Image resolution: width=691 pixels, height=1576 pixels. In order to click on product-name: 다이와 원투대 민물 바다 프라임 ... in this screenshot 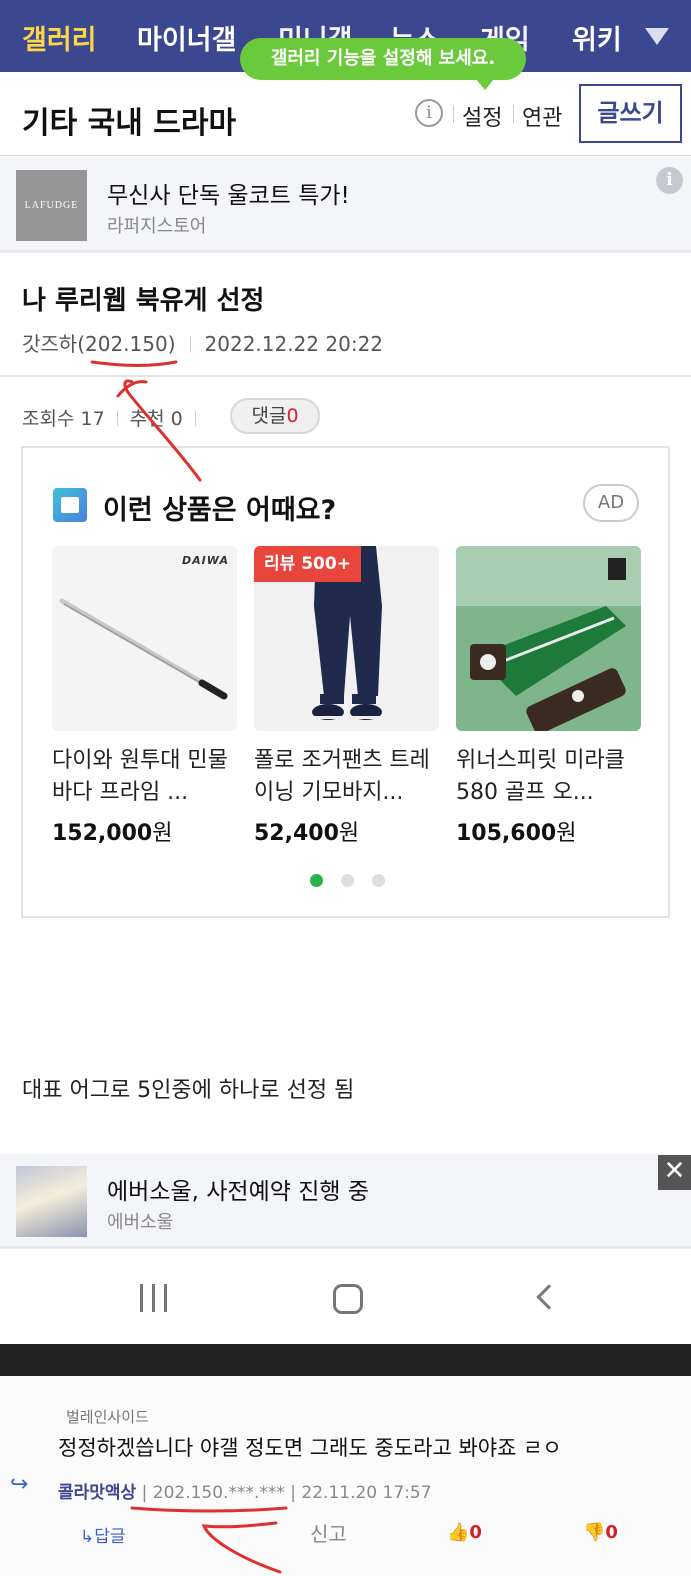, I will do `click(144, 777)`.